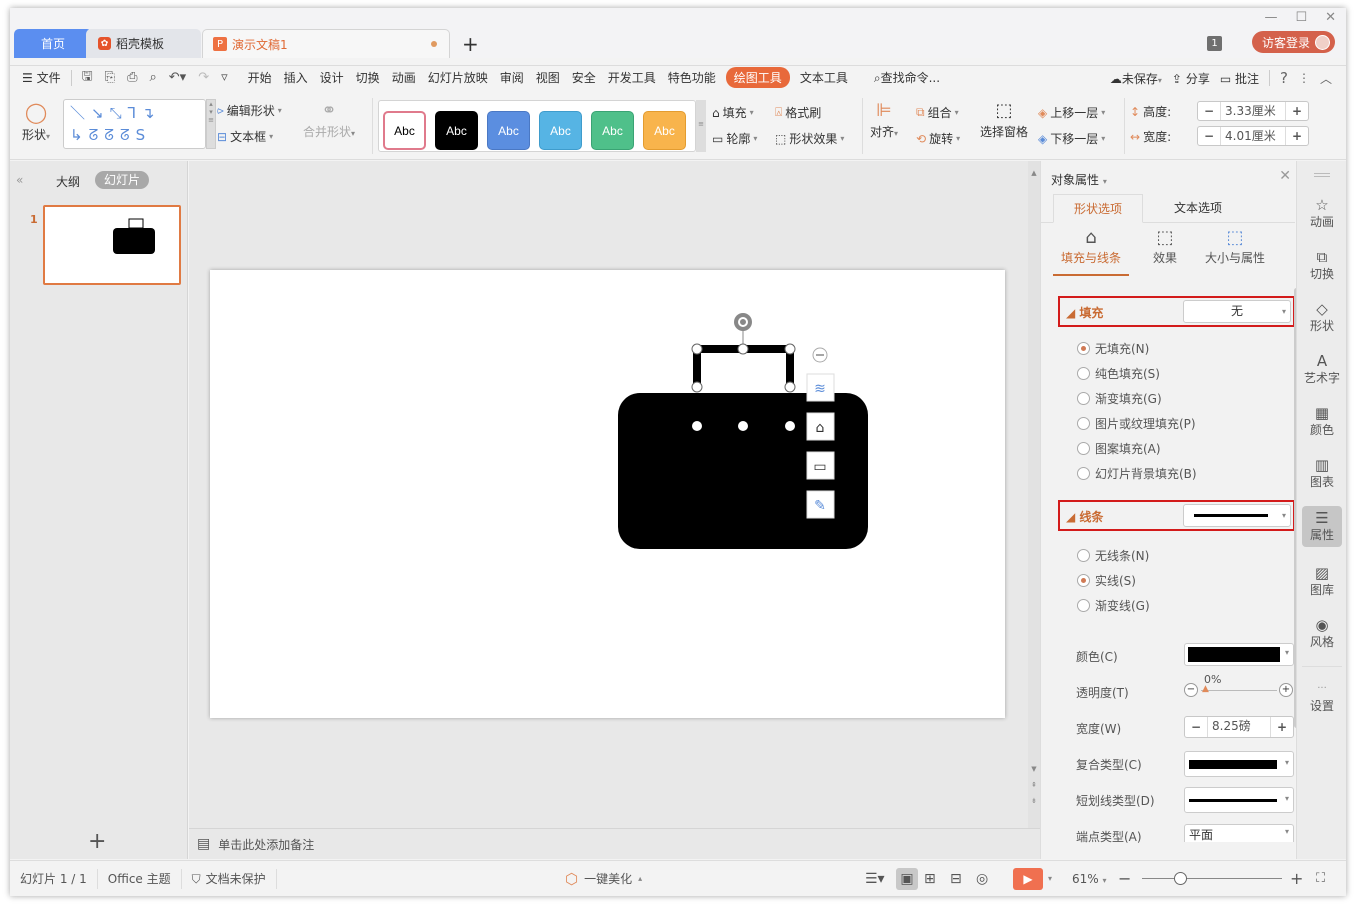 The image size is (1355, 905). Describe the element at coordinates (548, 77) in the screenshot. I see `menu-view: 视图` at that location.